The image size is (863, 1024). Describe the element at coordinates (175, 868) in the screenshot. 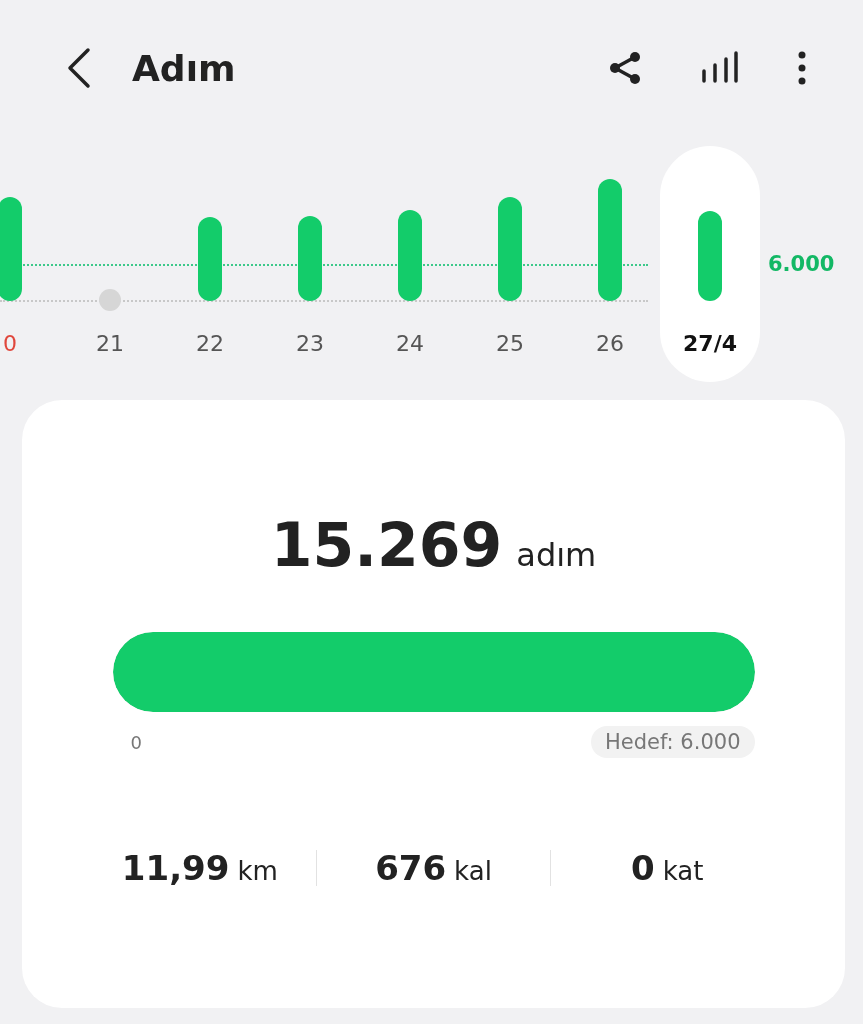

I see `stat-value: 11,99` at that location.